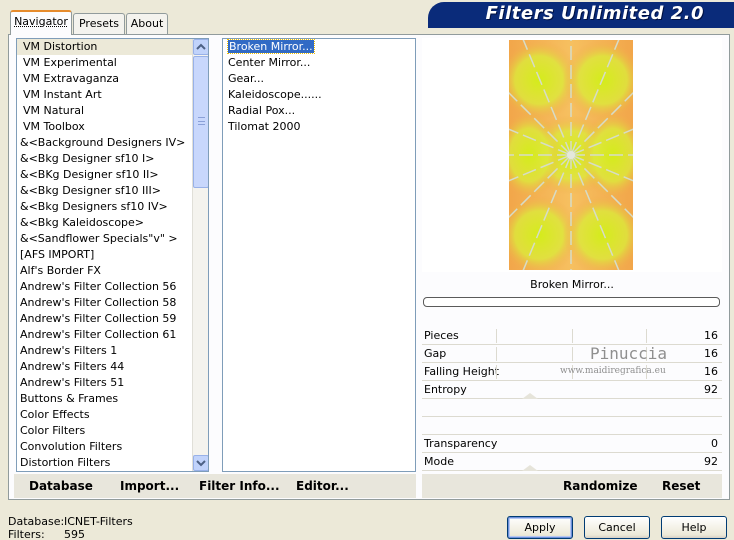 The width and height of the screenshot is (734, 540). What do you see at coordinates (112, 463) in the screenshot?
I see `category-item: Distortion Filters` at bounding box center [112, 463].